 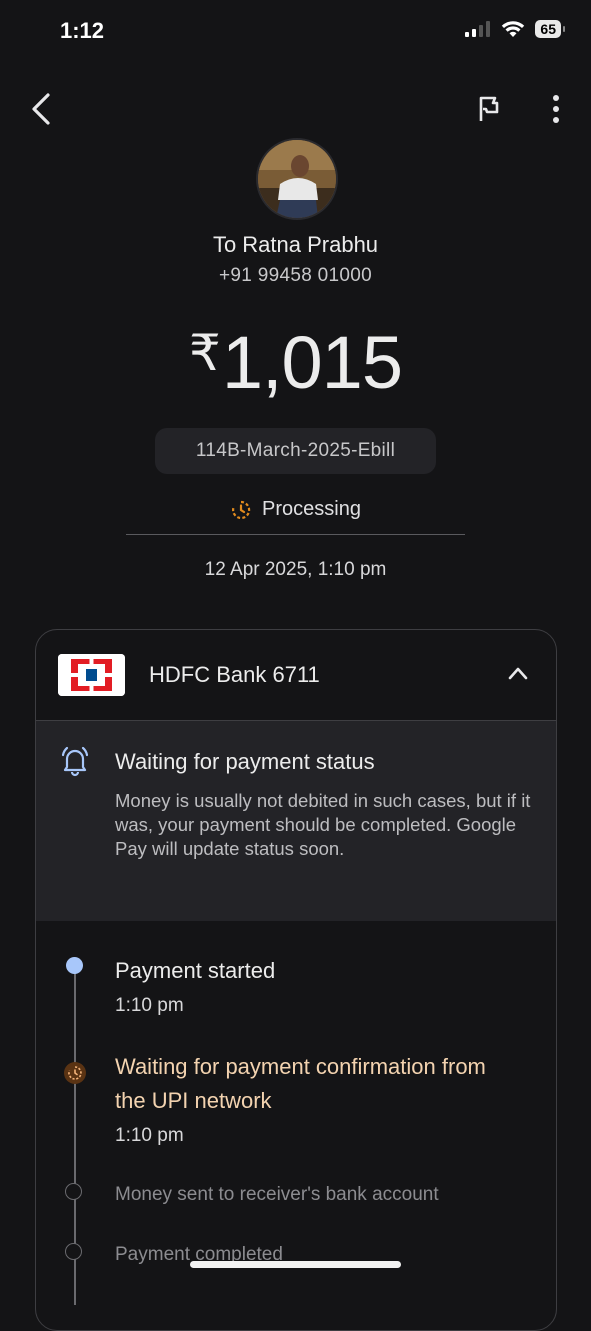 What do you see at coordinates (91, 675) in the screenshot?
I see `hdfc-bank-logo` at bounding box center [91, 675].